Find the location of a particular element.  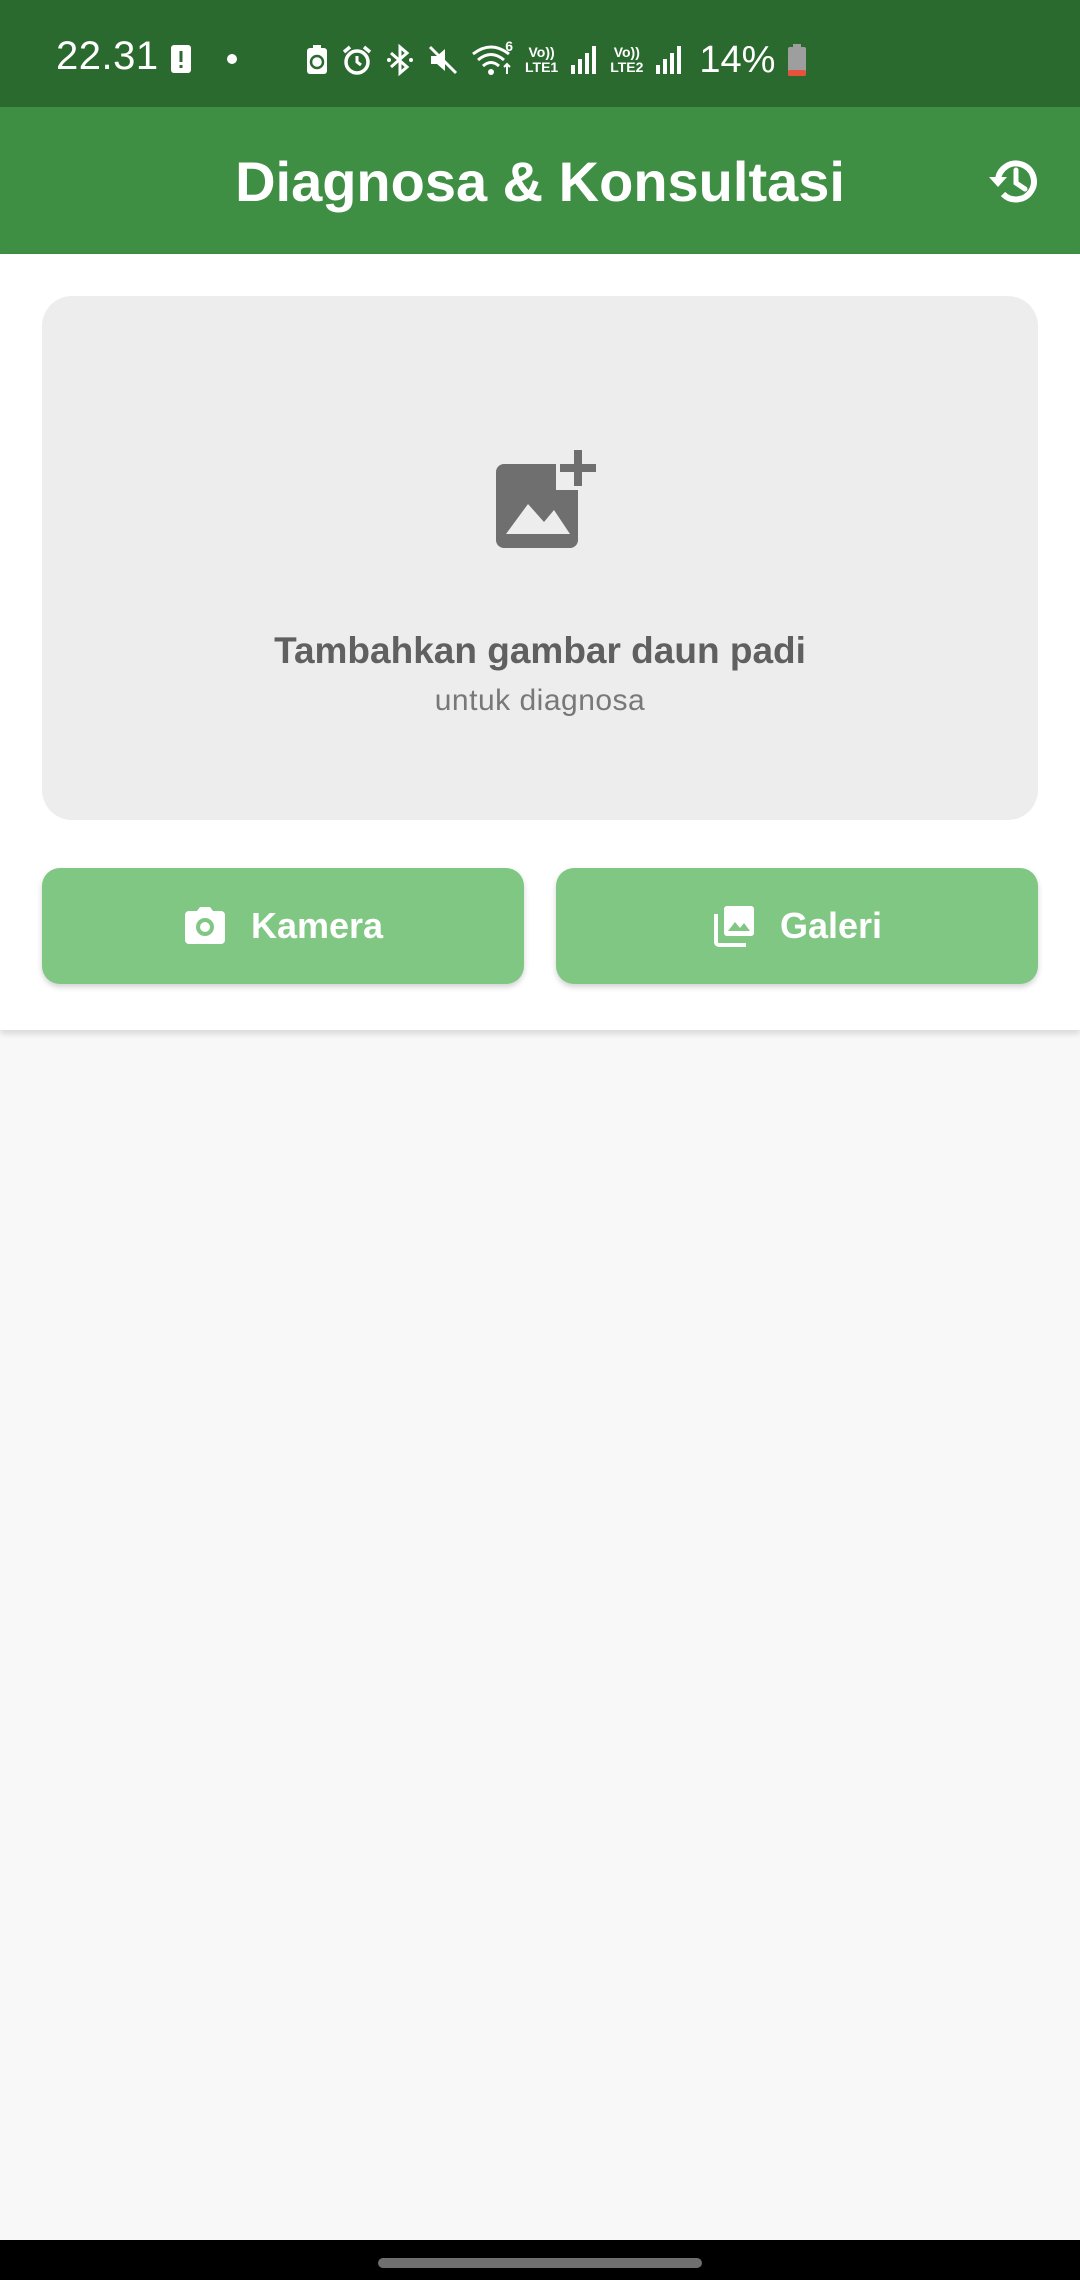

upload-subtitle: untuk diagnosa is located at coordinates (540, 700).